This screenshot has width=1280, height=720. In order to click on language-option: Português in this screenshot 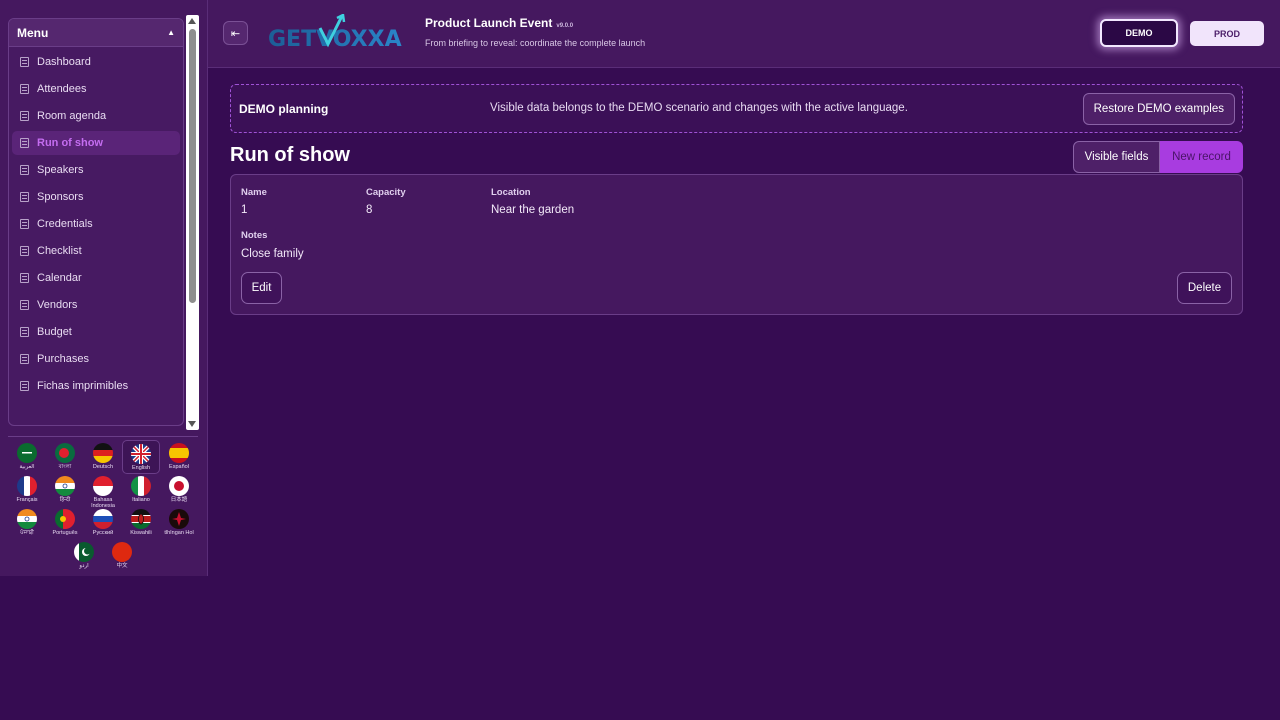, I will do `click(65, 523)`.